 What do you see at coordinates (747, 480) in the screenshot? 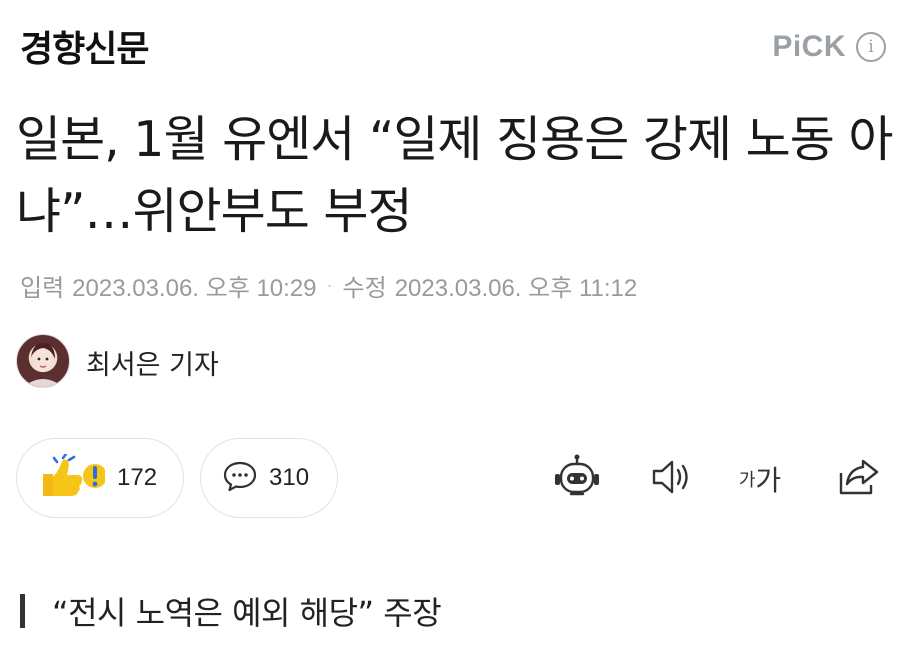
I see `font-size-small-label: 가` at bounding box center [747, 480].